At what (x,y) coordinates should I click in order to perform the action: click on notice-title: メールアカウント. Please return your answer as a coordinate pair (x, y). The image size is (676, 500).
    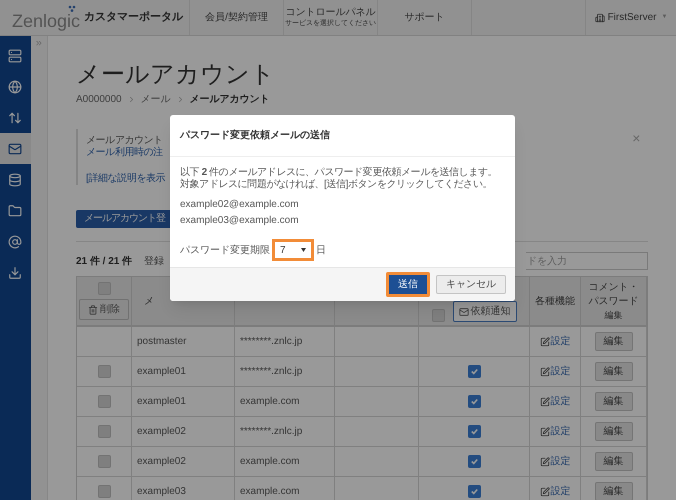
    Looking at the image, I should click on (124, 140).